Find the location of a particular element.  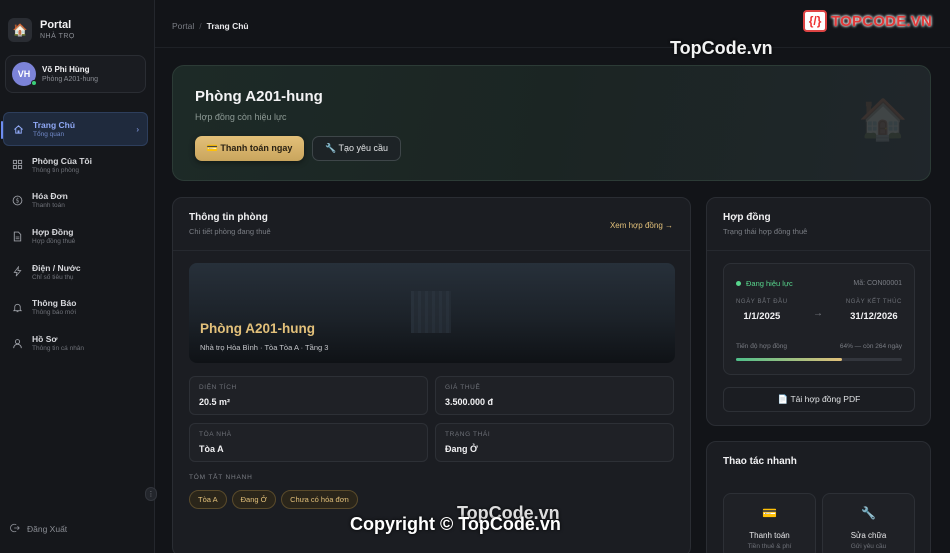

sidebar-item-hop-dong: Hợp Đồng Hợp đồng thuê is located at coordinates (75, 236).